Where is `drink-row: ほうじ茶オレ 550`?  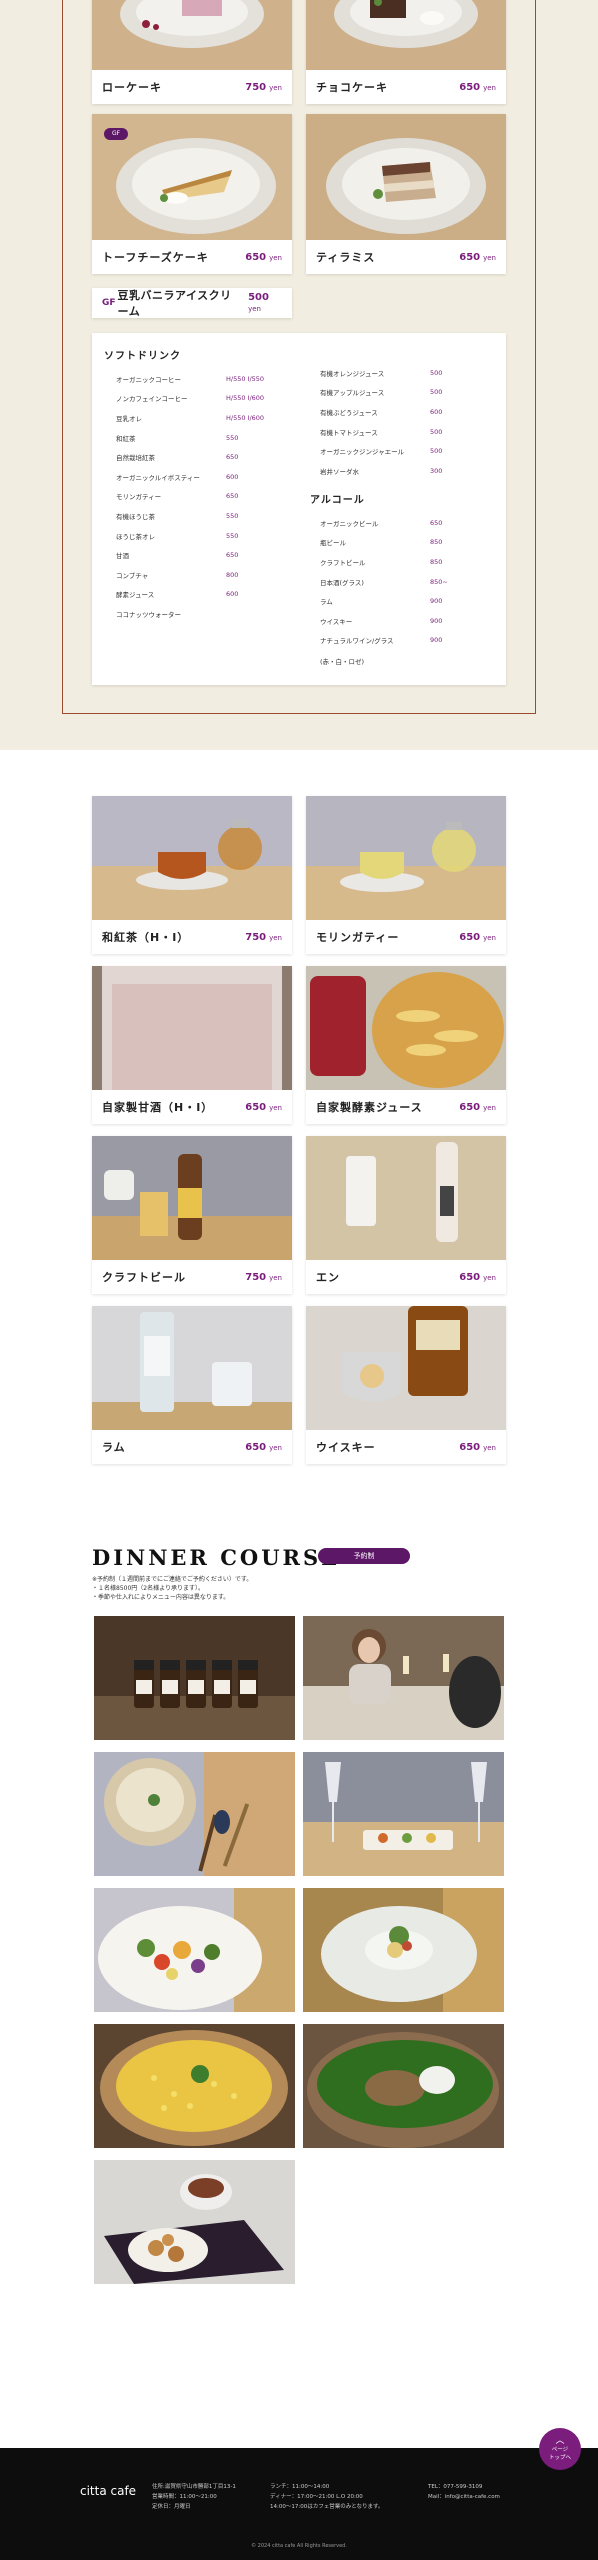
drink-row: ほうじ茶オレ 550 is located at coordinates (190, 536).